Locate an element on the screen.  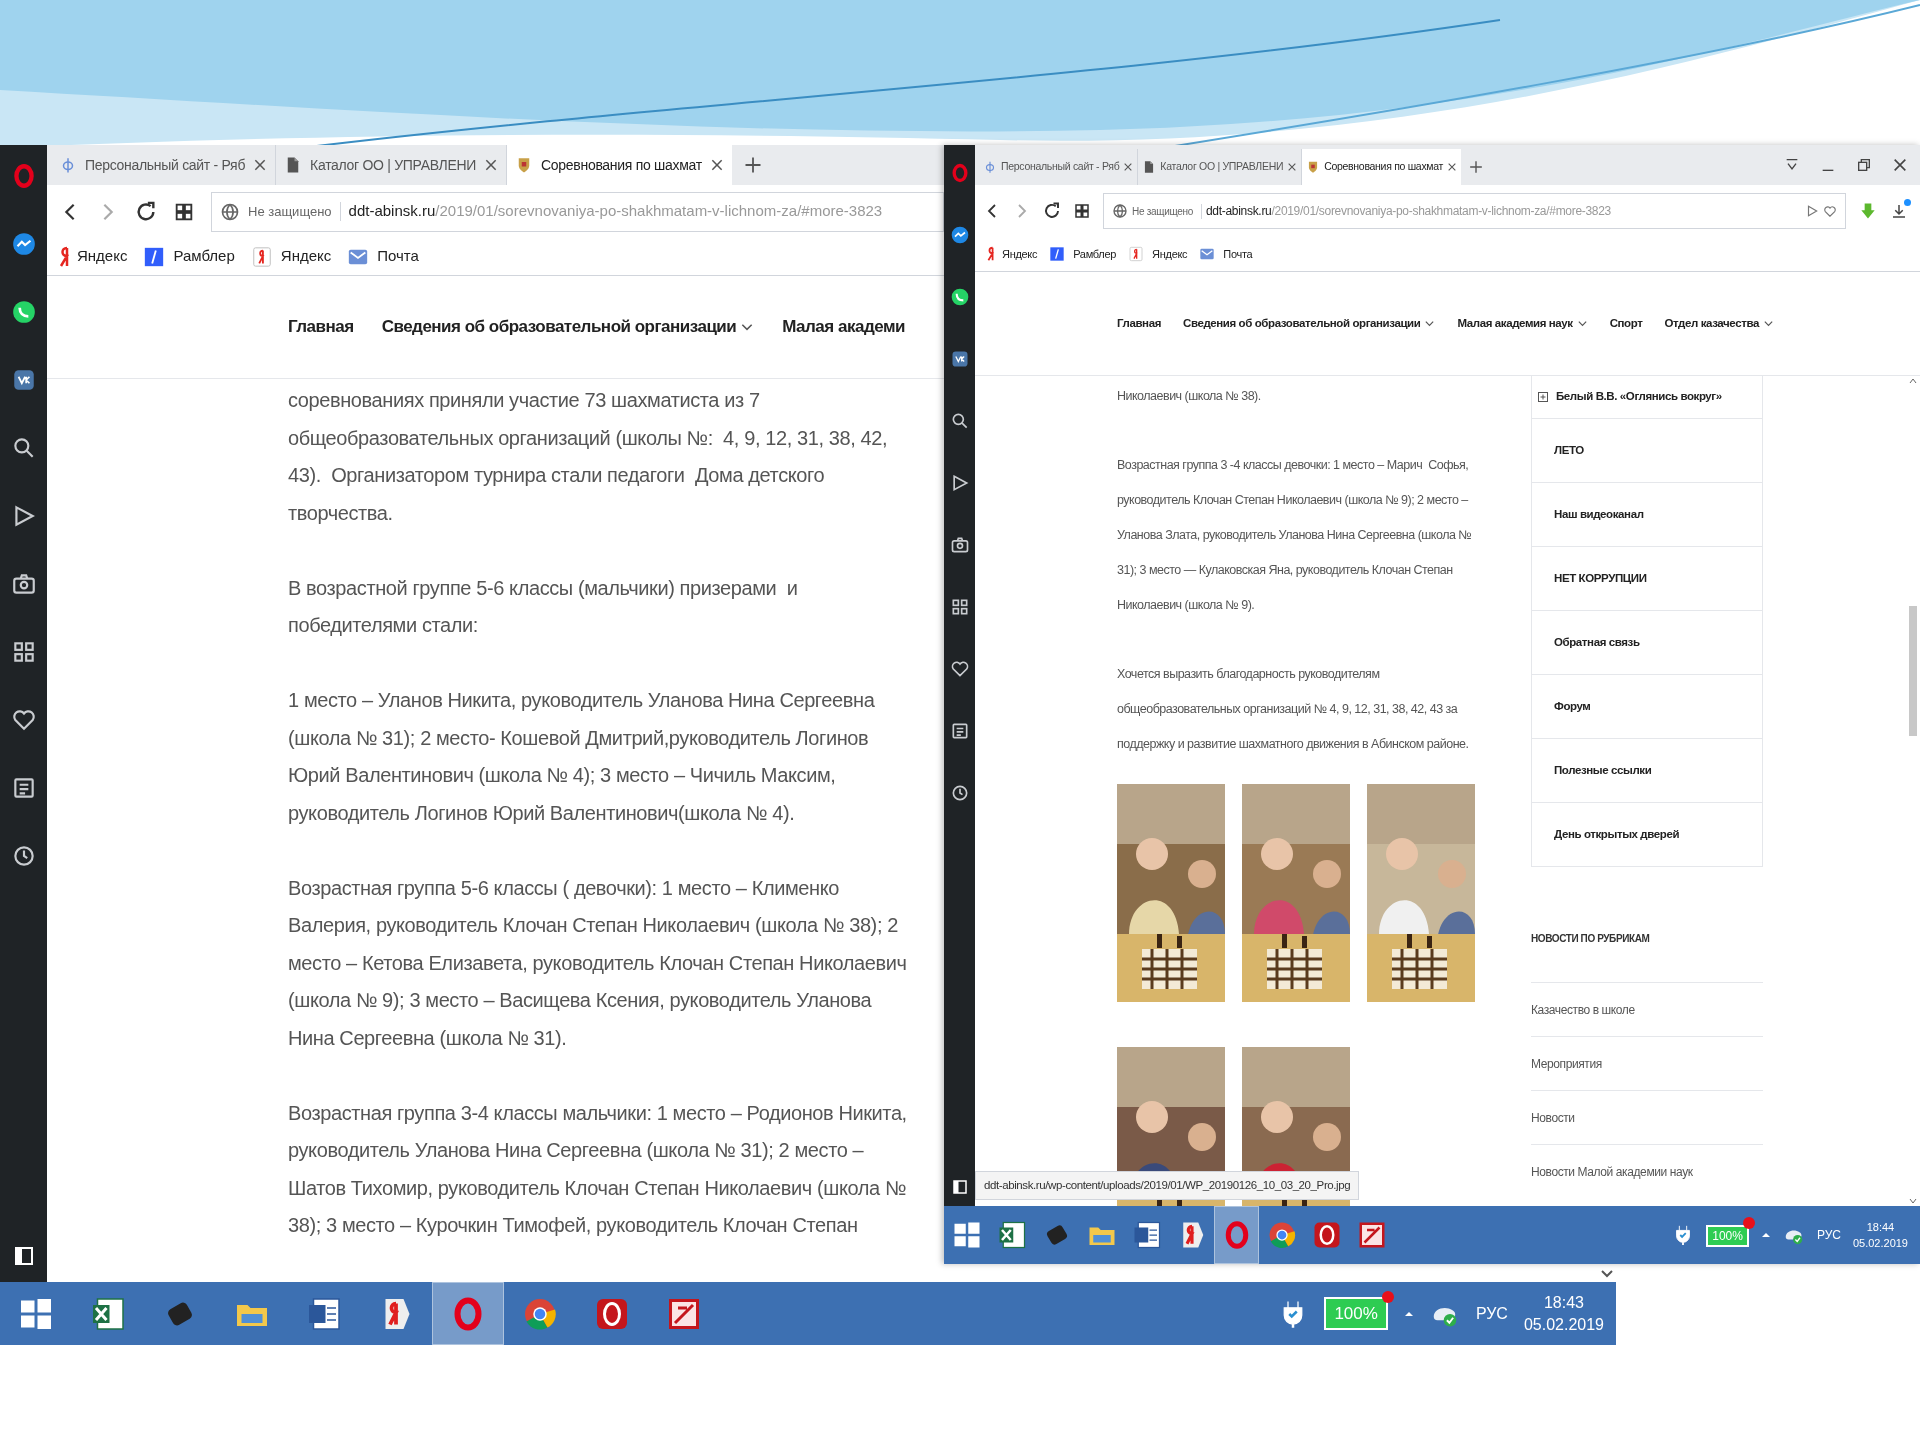
menu-item: Обратная связь is located at coordinates (1647, 642).